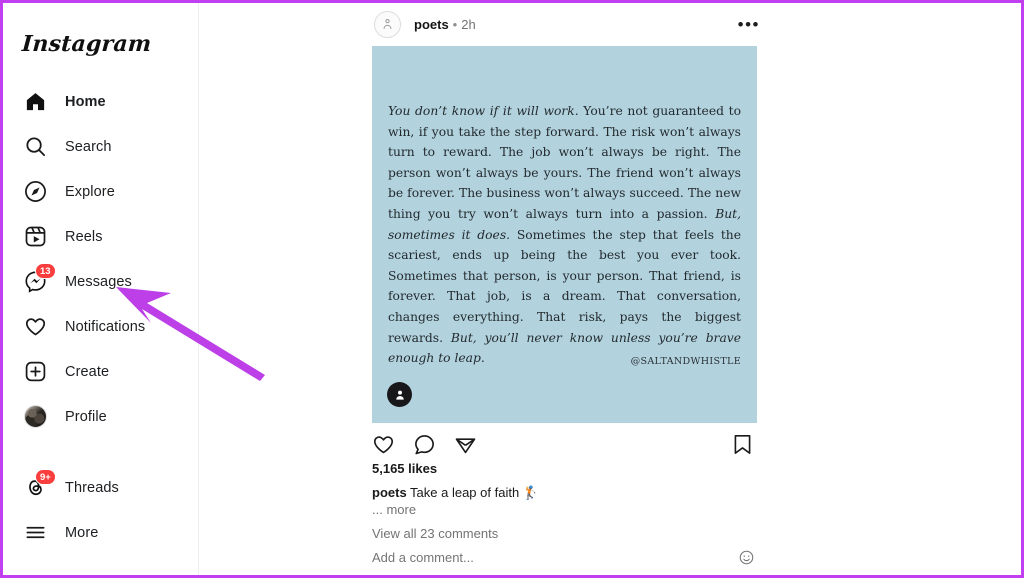  What do you see at coordinates (685, 361) in the screenshot?
I see `quote-signature: @SALTANDWHISTLE` at bounding box center [685, 361].